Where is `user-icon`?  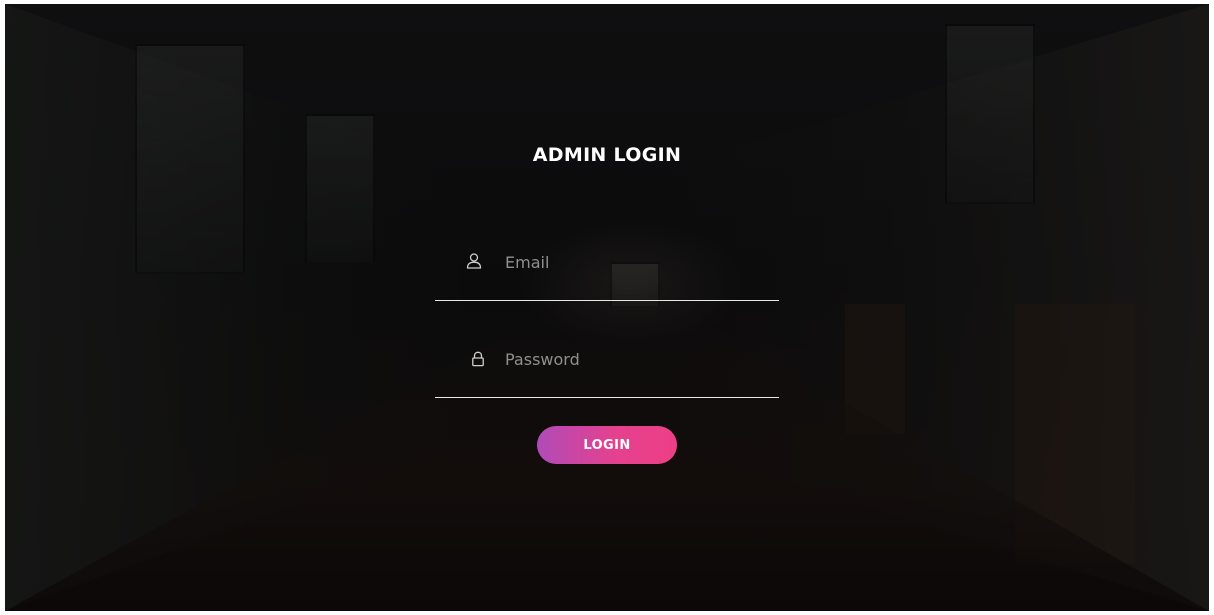
user-icon is located at coordinates (475, 262).